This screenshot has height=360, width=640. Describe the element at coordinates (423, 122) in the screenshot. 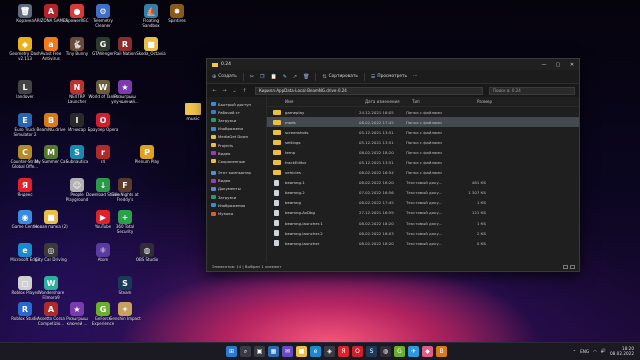

I see `file-row: mods 08.02.2022 17:45 Папка с файлами` at that location.